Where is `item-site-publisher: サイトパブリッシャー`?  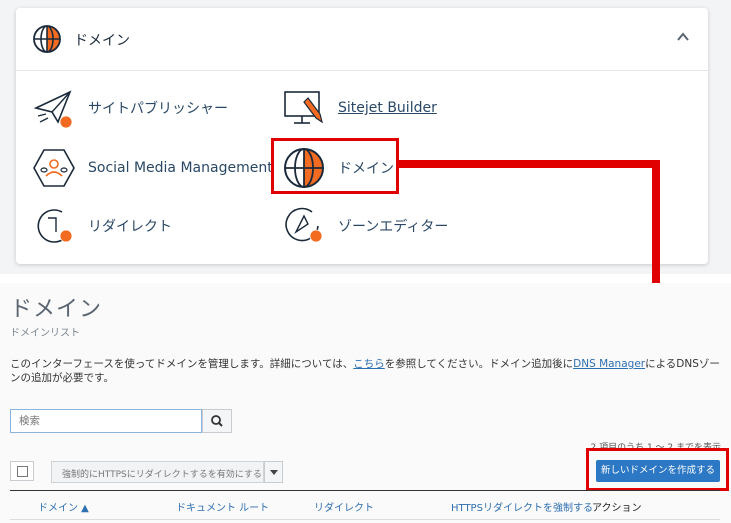
item-site-publisher: サイトパブリッシャー is located at coordinates (130, 108).